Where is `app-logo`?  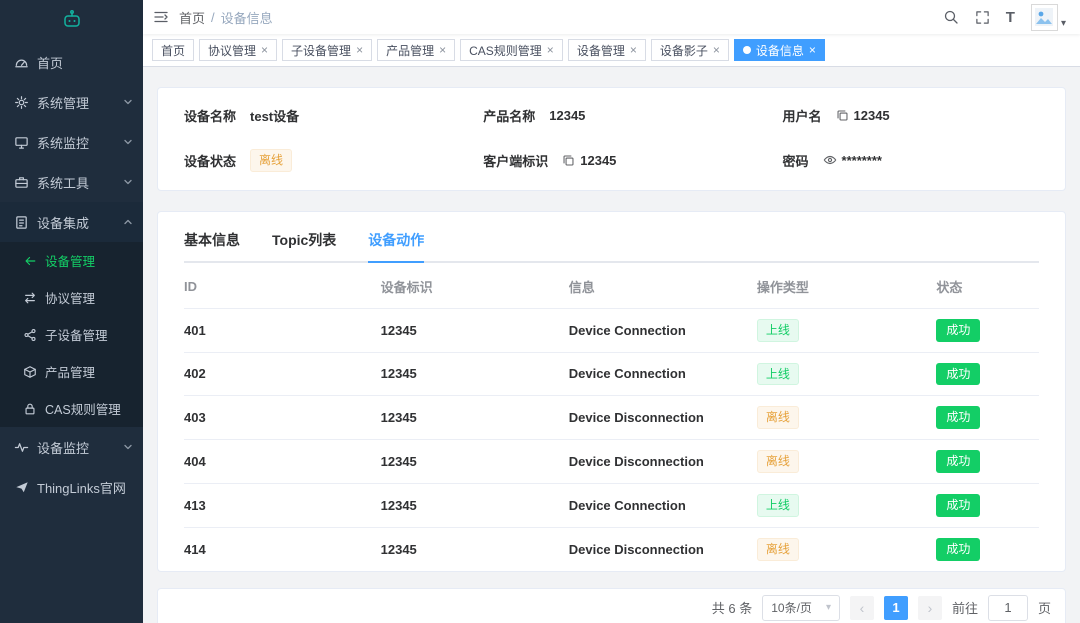
app-logo is located at coordinates (71, 21).